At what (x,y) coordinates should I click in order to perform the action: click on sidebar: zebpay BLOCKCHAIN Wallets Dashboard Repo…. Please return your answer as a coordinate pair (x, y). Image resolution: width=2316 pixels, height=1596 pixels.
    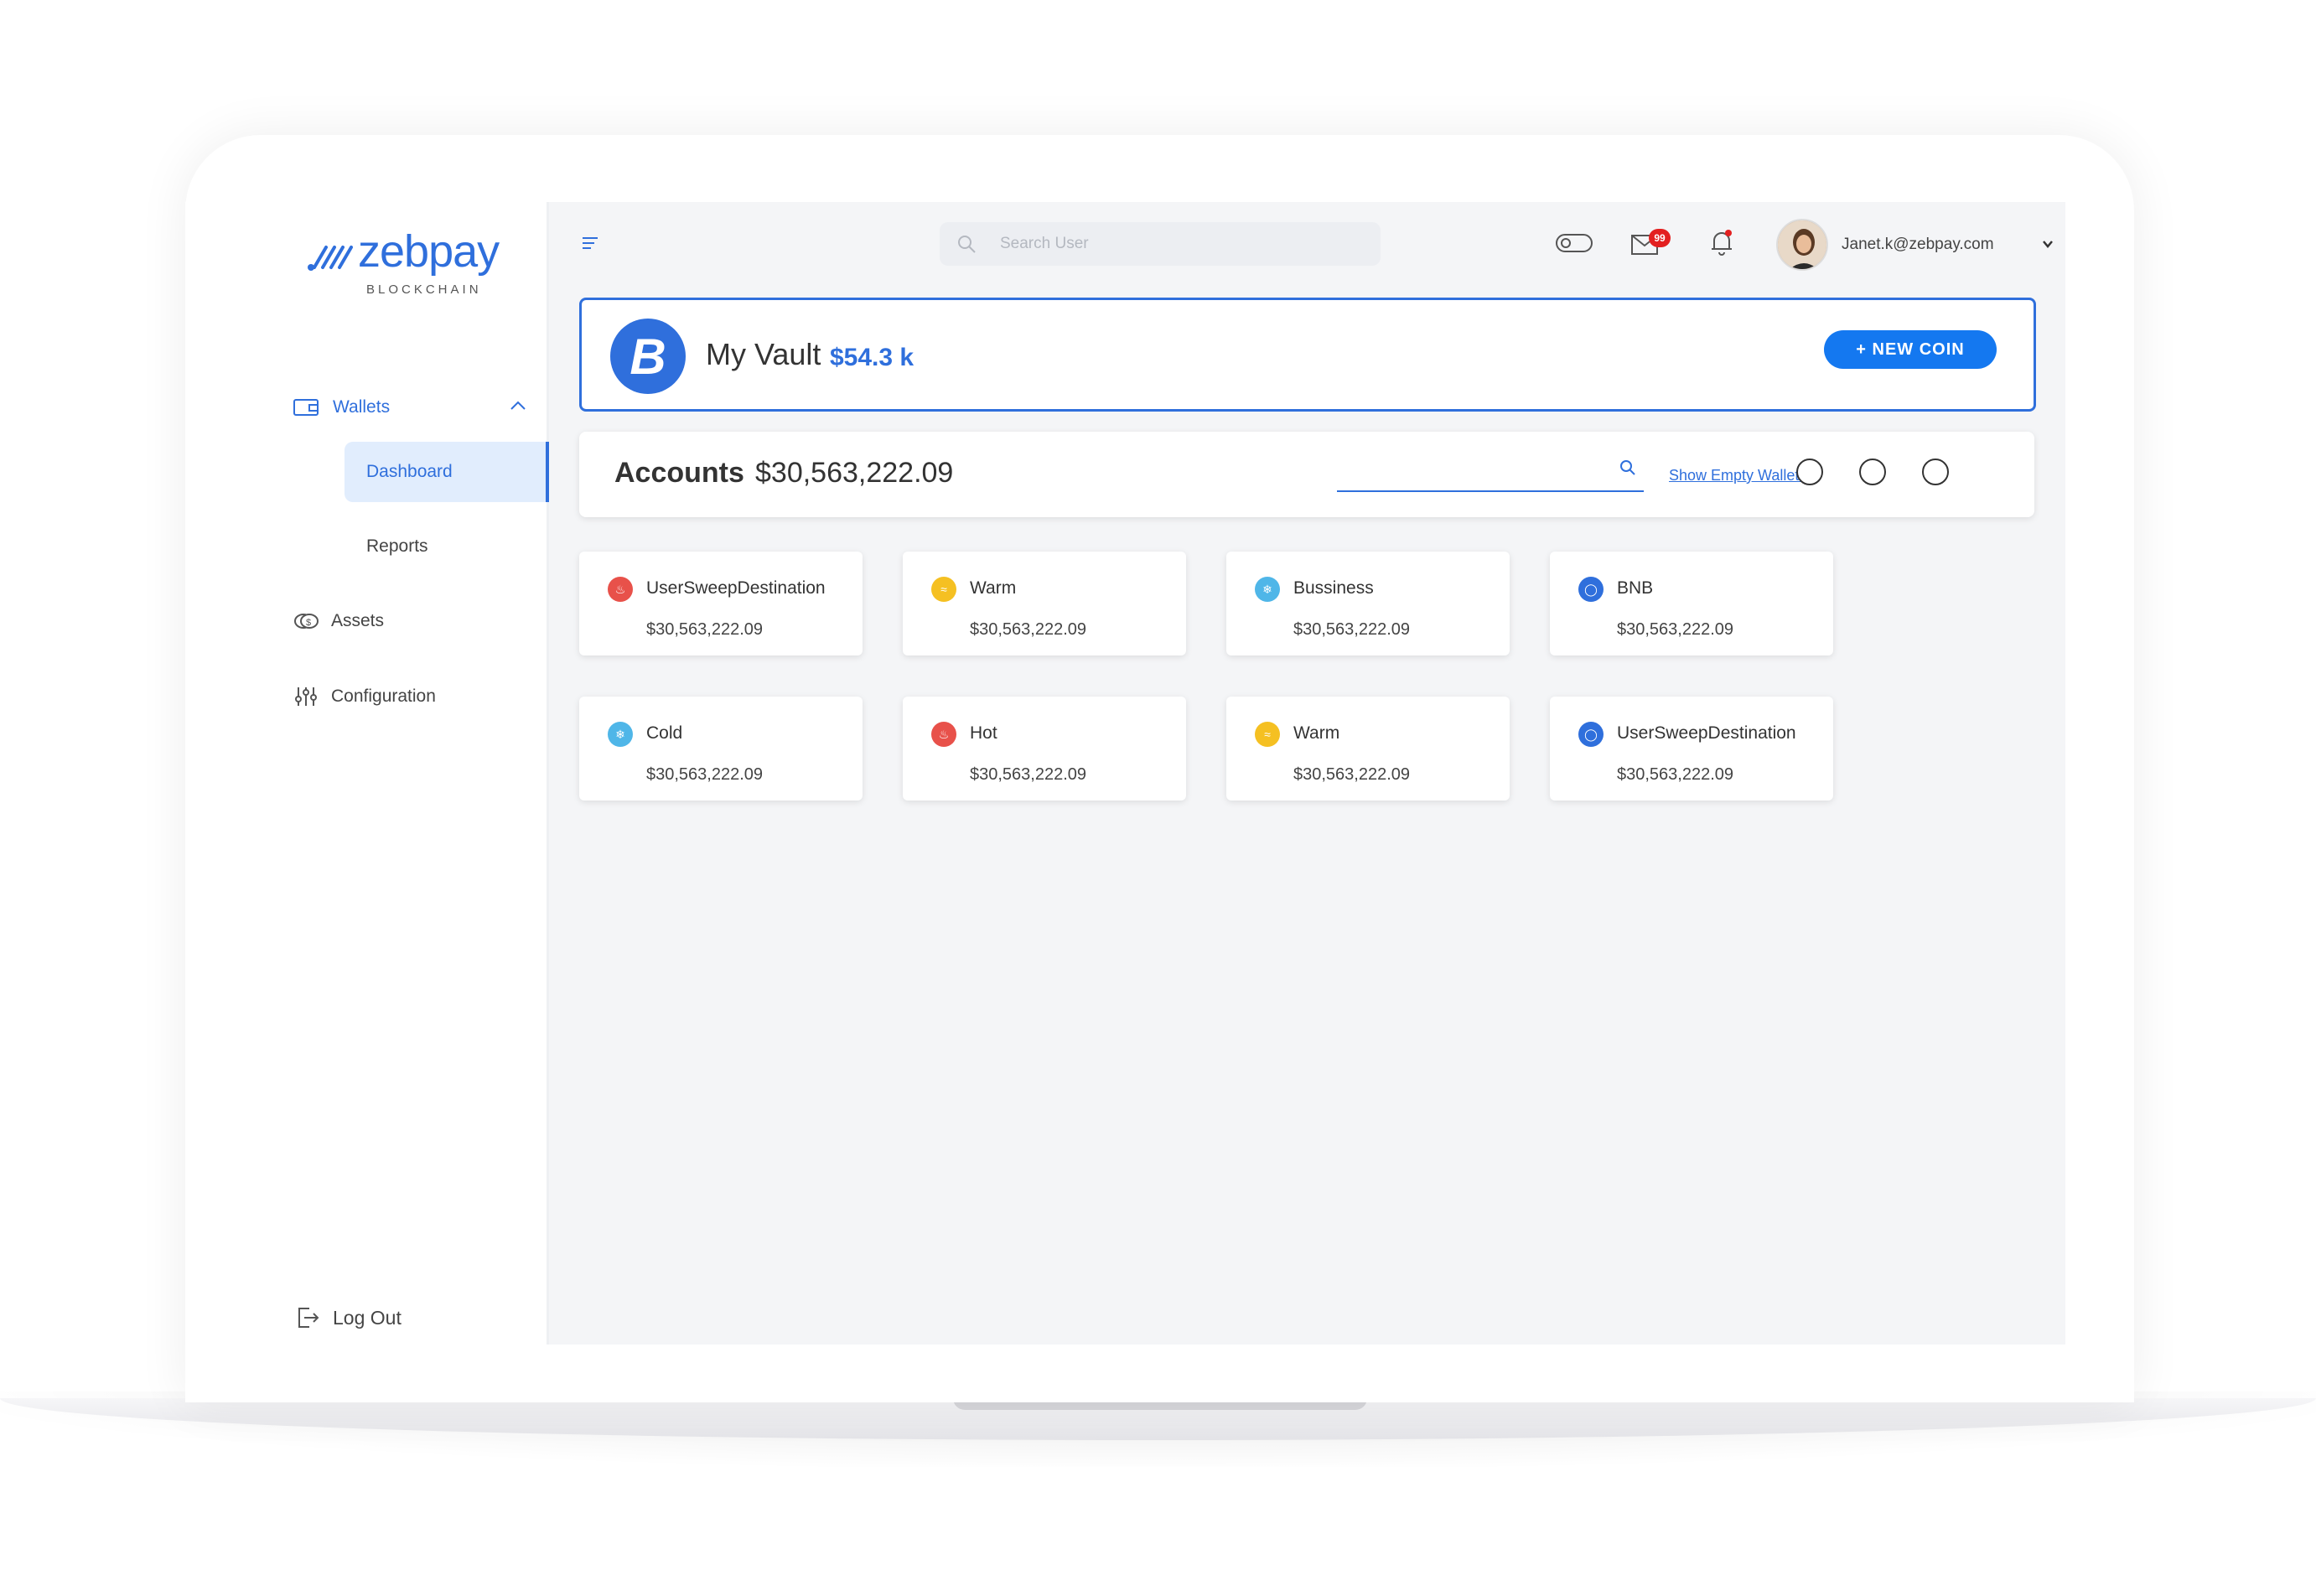
    Looking at the image, I should click on (367, 773).